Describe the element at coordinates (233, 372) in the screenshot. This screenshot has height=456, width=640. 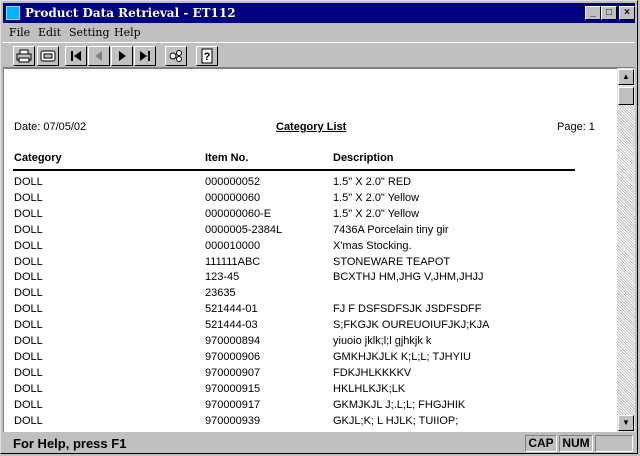
I see `cell-item-no: 970000907` at that location.